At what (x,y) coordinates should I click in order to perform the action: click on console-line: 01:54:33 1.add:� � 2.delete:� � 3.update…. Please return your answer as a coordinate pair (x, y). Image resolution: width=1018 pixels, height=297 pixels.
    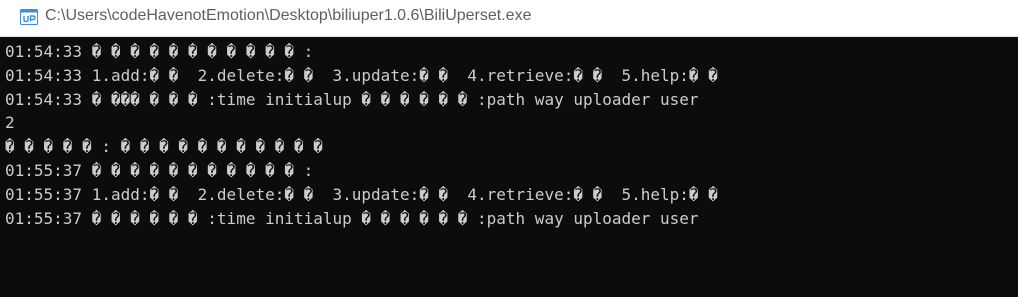
    Looking at the image, I should click on (361, 75).